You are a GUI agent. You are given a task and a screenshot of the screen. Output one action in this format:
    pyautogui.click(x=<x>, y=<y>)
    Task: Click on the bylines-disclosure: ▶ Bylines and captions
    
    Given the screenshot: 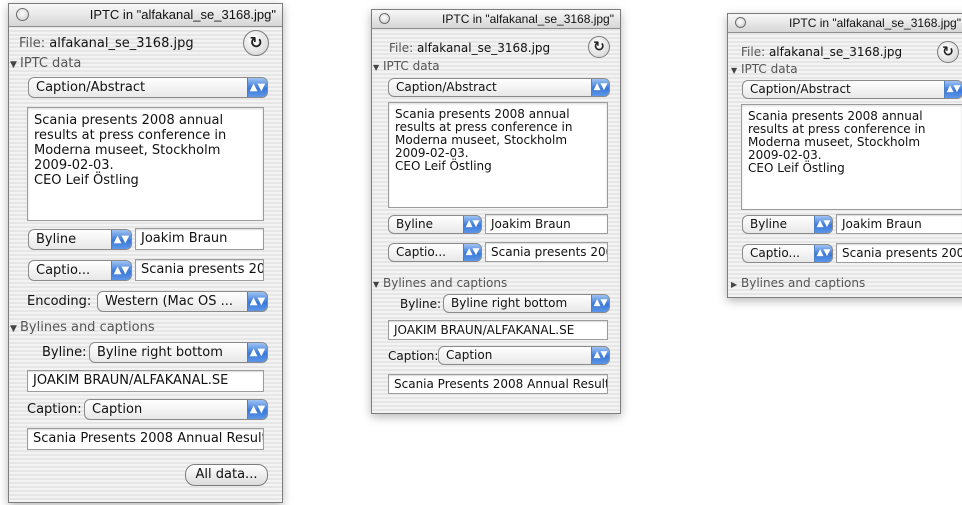 What is the action you would take?
    pyautogui.click(x=798, y=283)
    